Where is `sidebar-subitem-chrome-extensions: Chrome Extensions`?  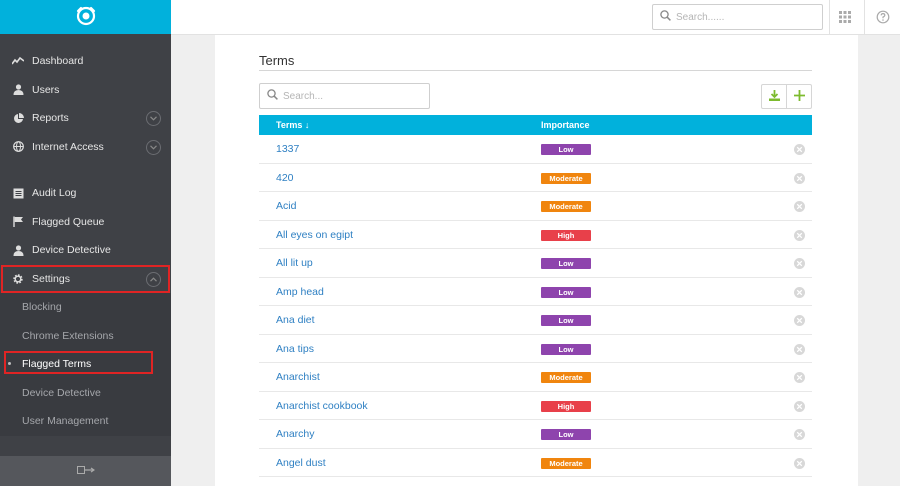 sidebar-subitem-chrome-extensions: Chrome Extensions is located at coordinates (85, 336).